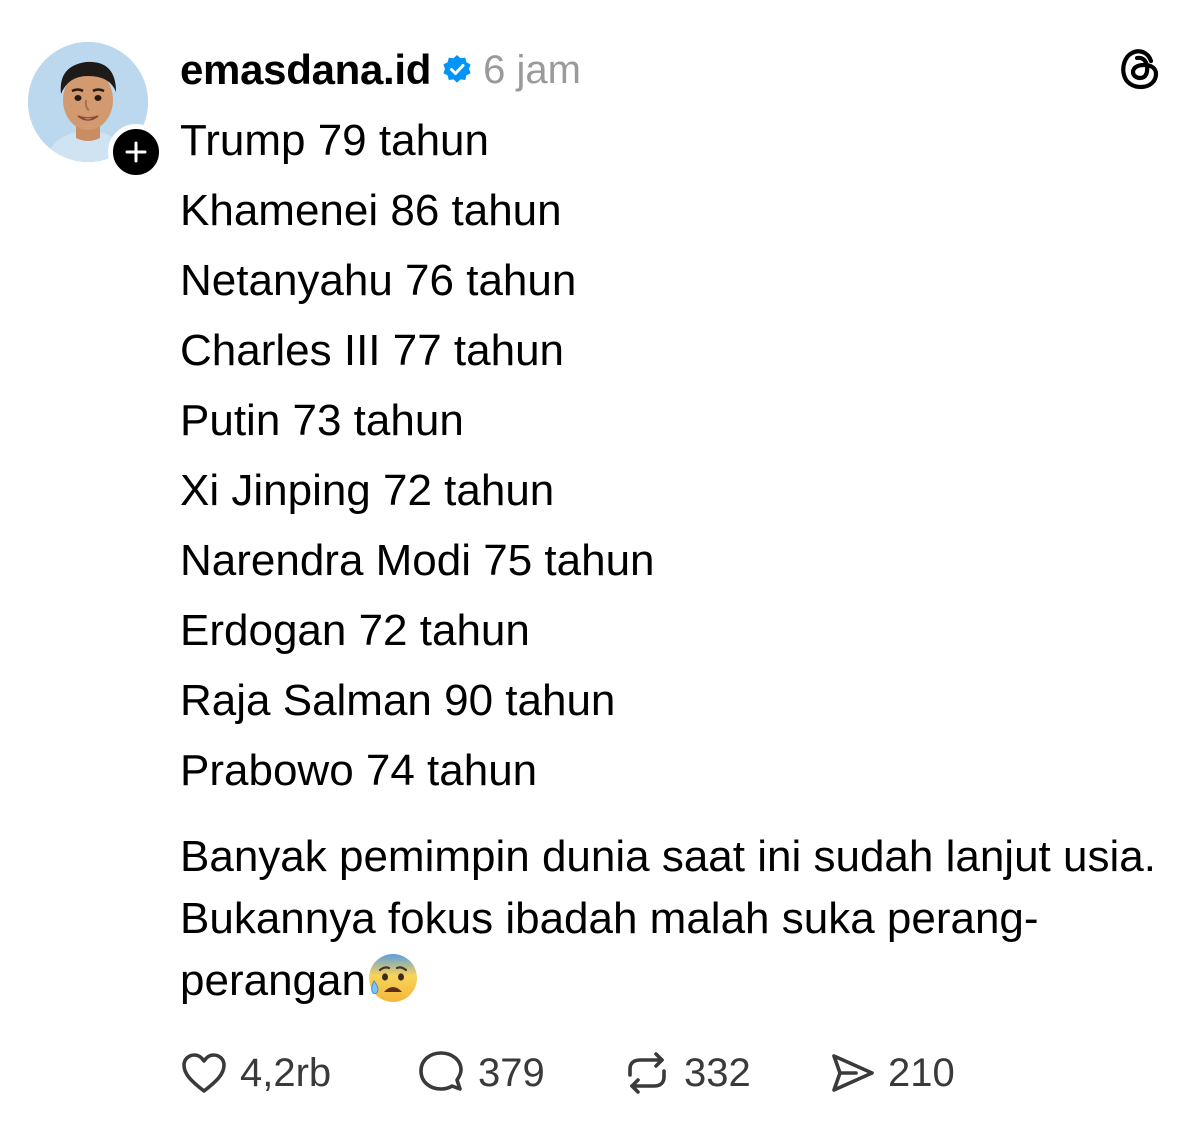  I want to click on post-line: Khamenei 86 tahun, so click(371, 210).